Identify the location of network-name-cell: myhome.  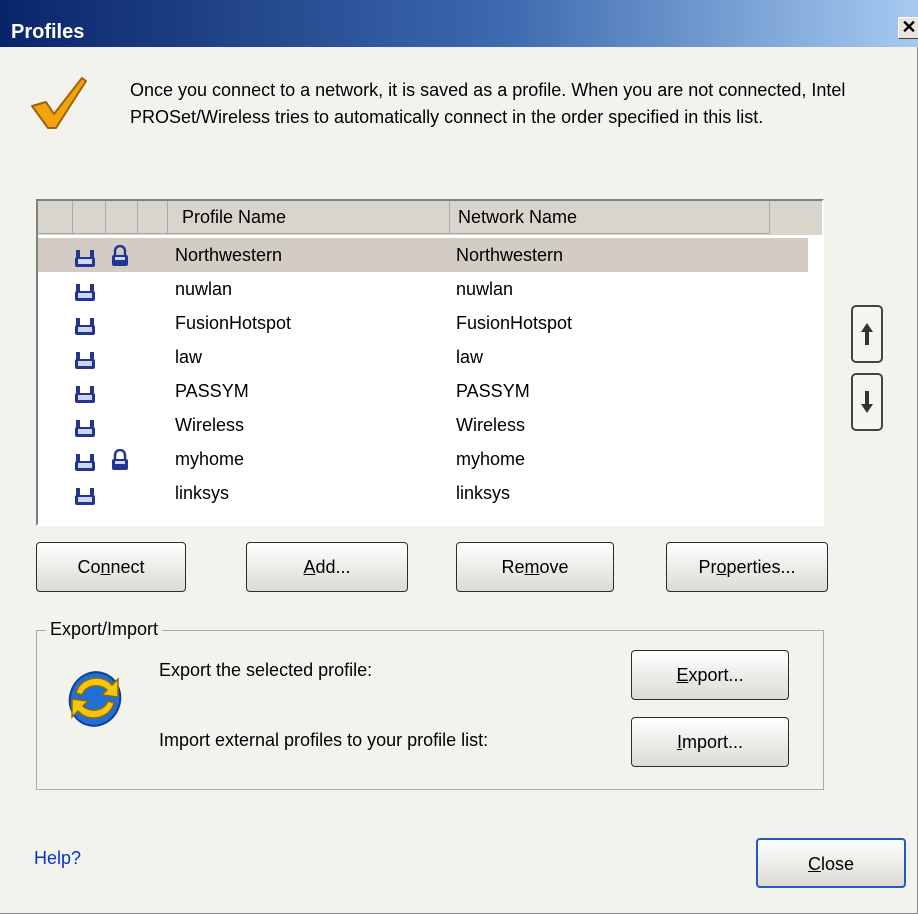
(491, 459).